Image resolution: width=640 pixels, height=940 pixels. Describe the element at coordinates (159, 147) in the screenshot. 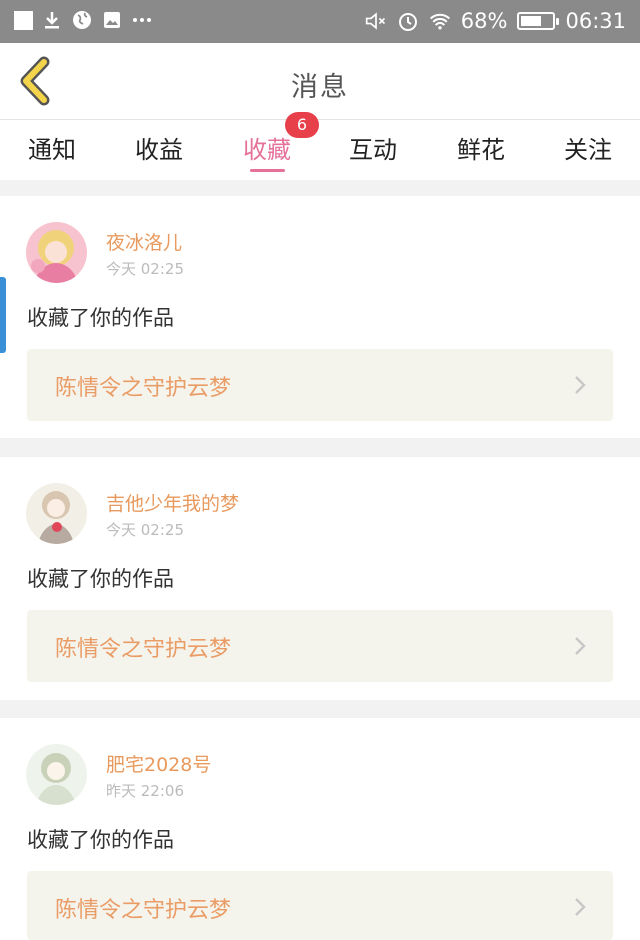

I see `tab-earnings: 收益` at that location.